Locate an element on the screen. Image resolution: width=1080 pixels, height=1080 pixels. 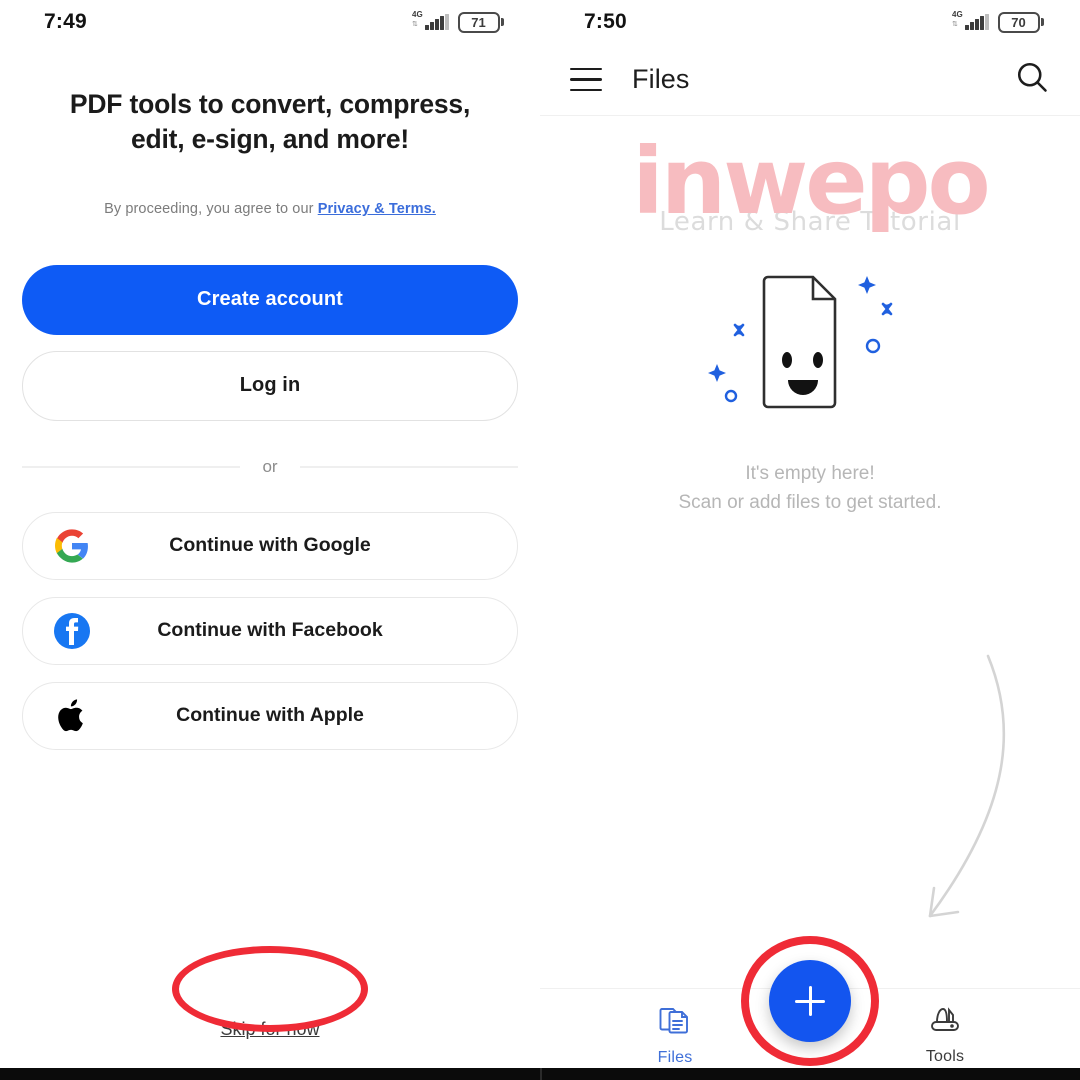
battery-level-label: 71 is located at coordinates (478, 22).